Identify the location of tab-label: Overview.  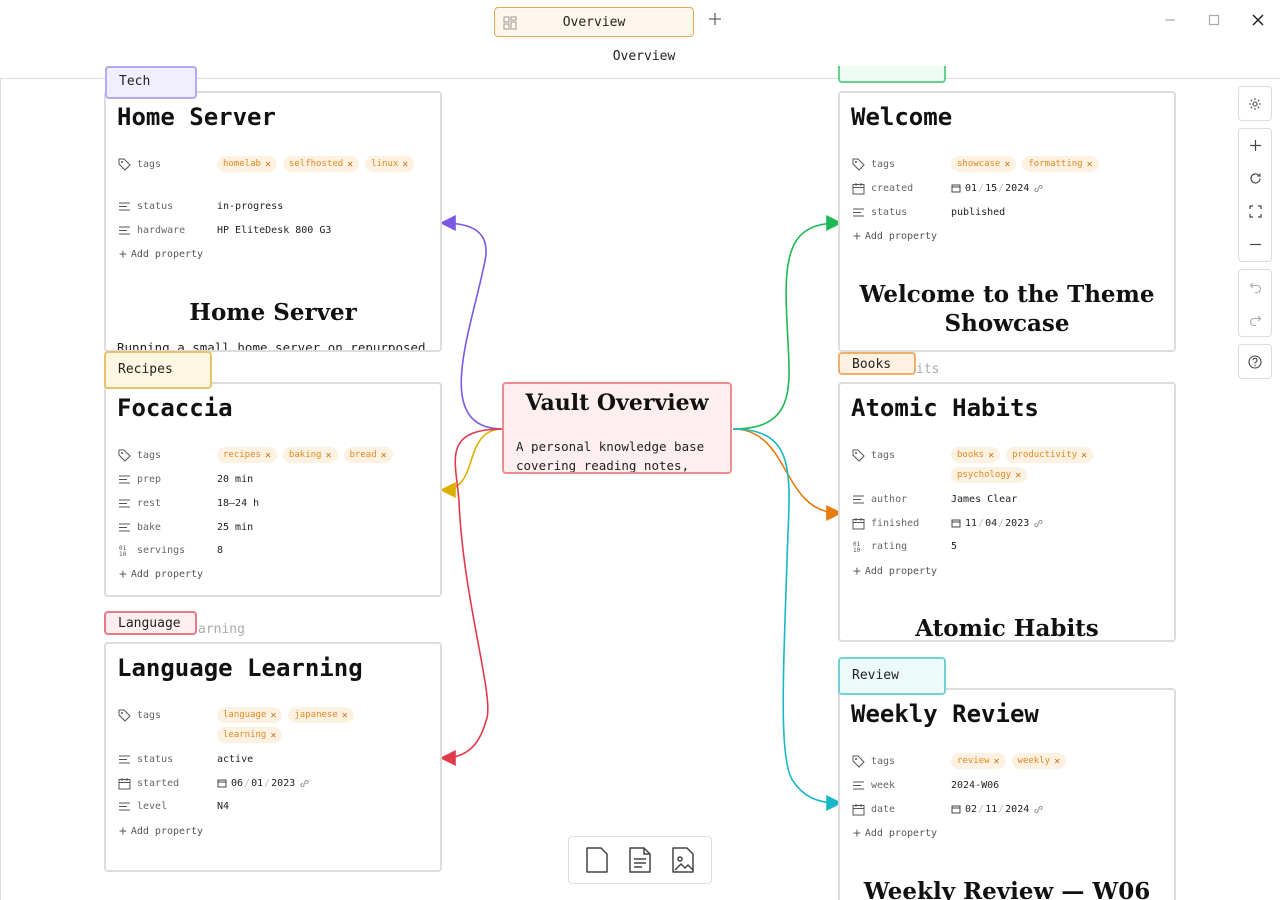
(594, 22).